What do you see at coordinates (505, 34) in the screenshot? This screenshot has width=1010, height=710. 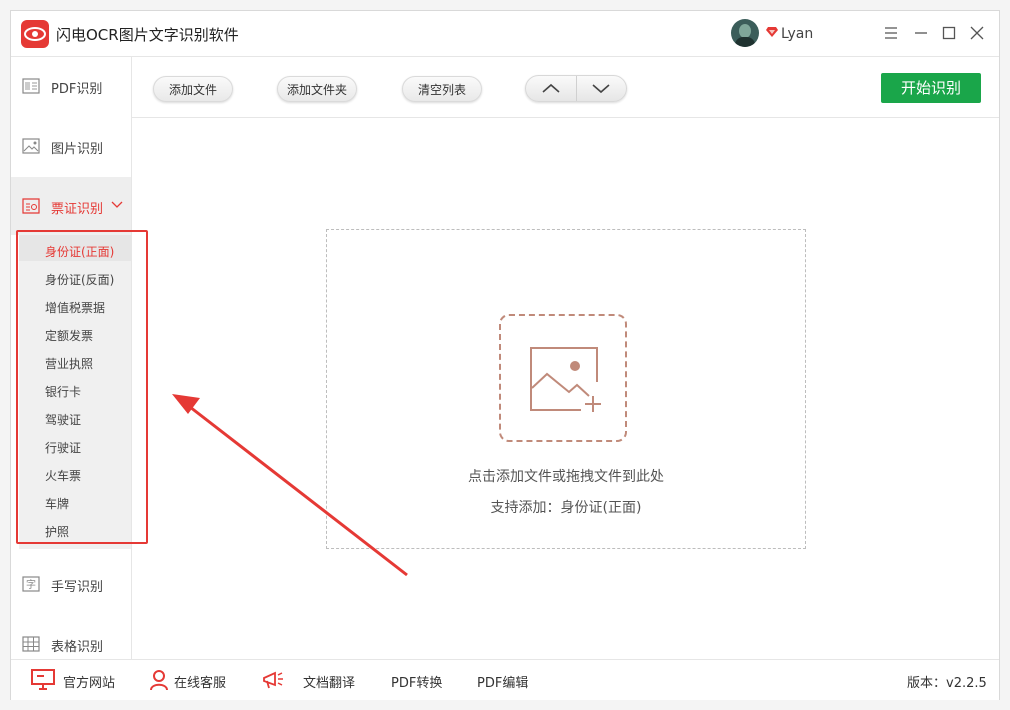 I see `title-bar: 闪电OCR图片文字识别软件 Lyan` at bounding box center [505, 34].